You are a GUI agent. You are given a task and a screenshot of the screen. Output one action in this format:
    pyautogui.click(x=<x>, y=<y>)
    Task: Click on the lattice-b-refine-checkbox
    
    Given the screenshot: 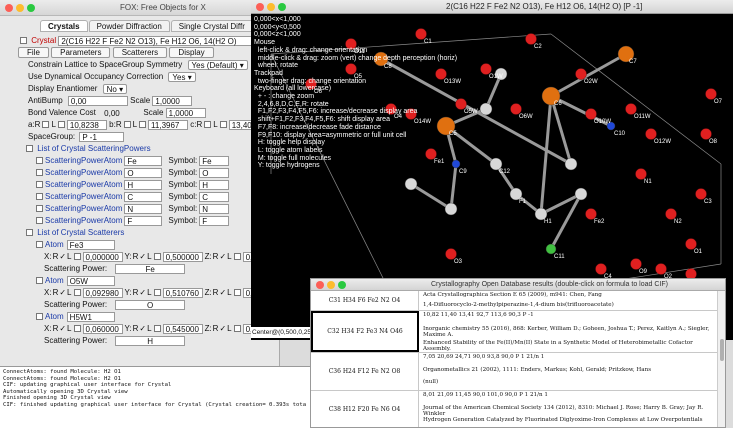 What is the action you would take?
    pyautogui.click(x=127, y=124)
    